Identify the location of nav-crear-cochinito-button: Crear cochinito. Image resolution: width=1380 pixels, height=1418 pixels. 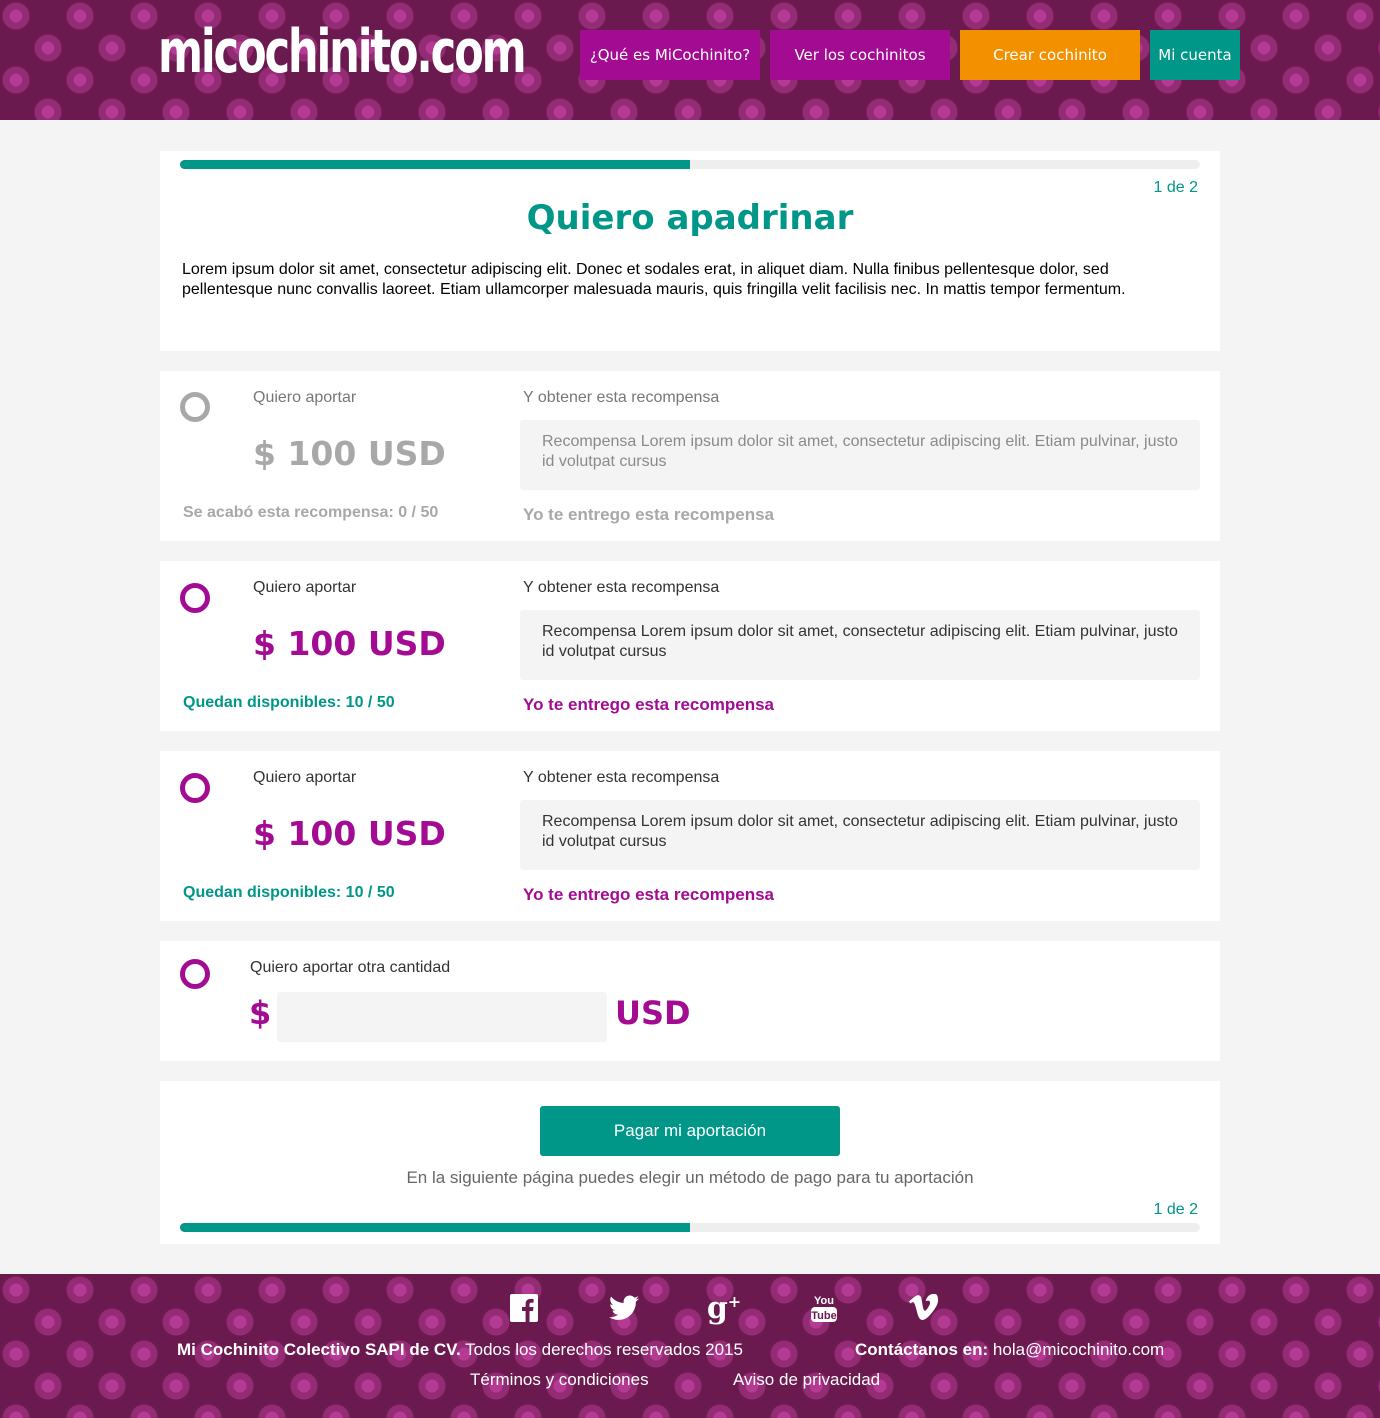
(1050, 55).